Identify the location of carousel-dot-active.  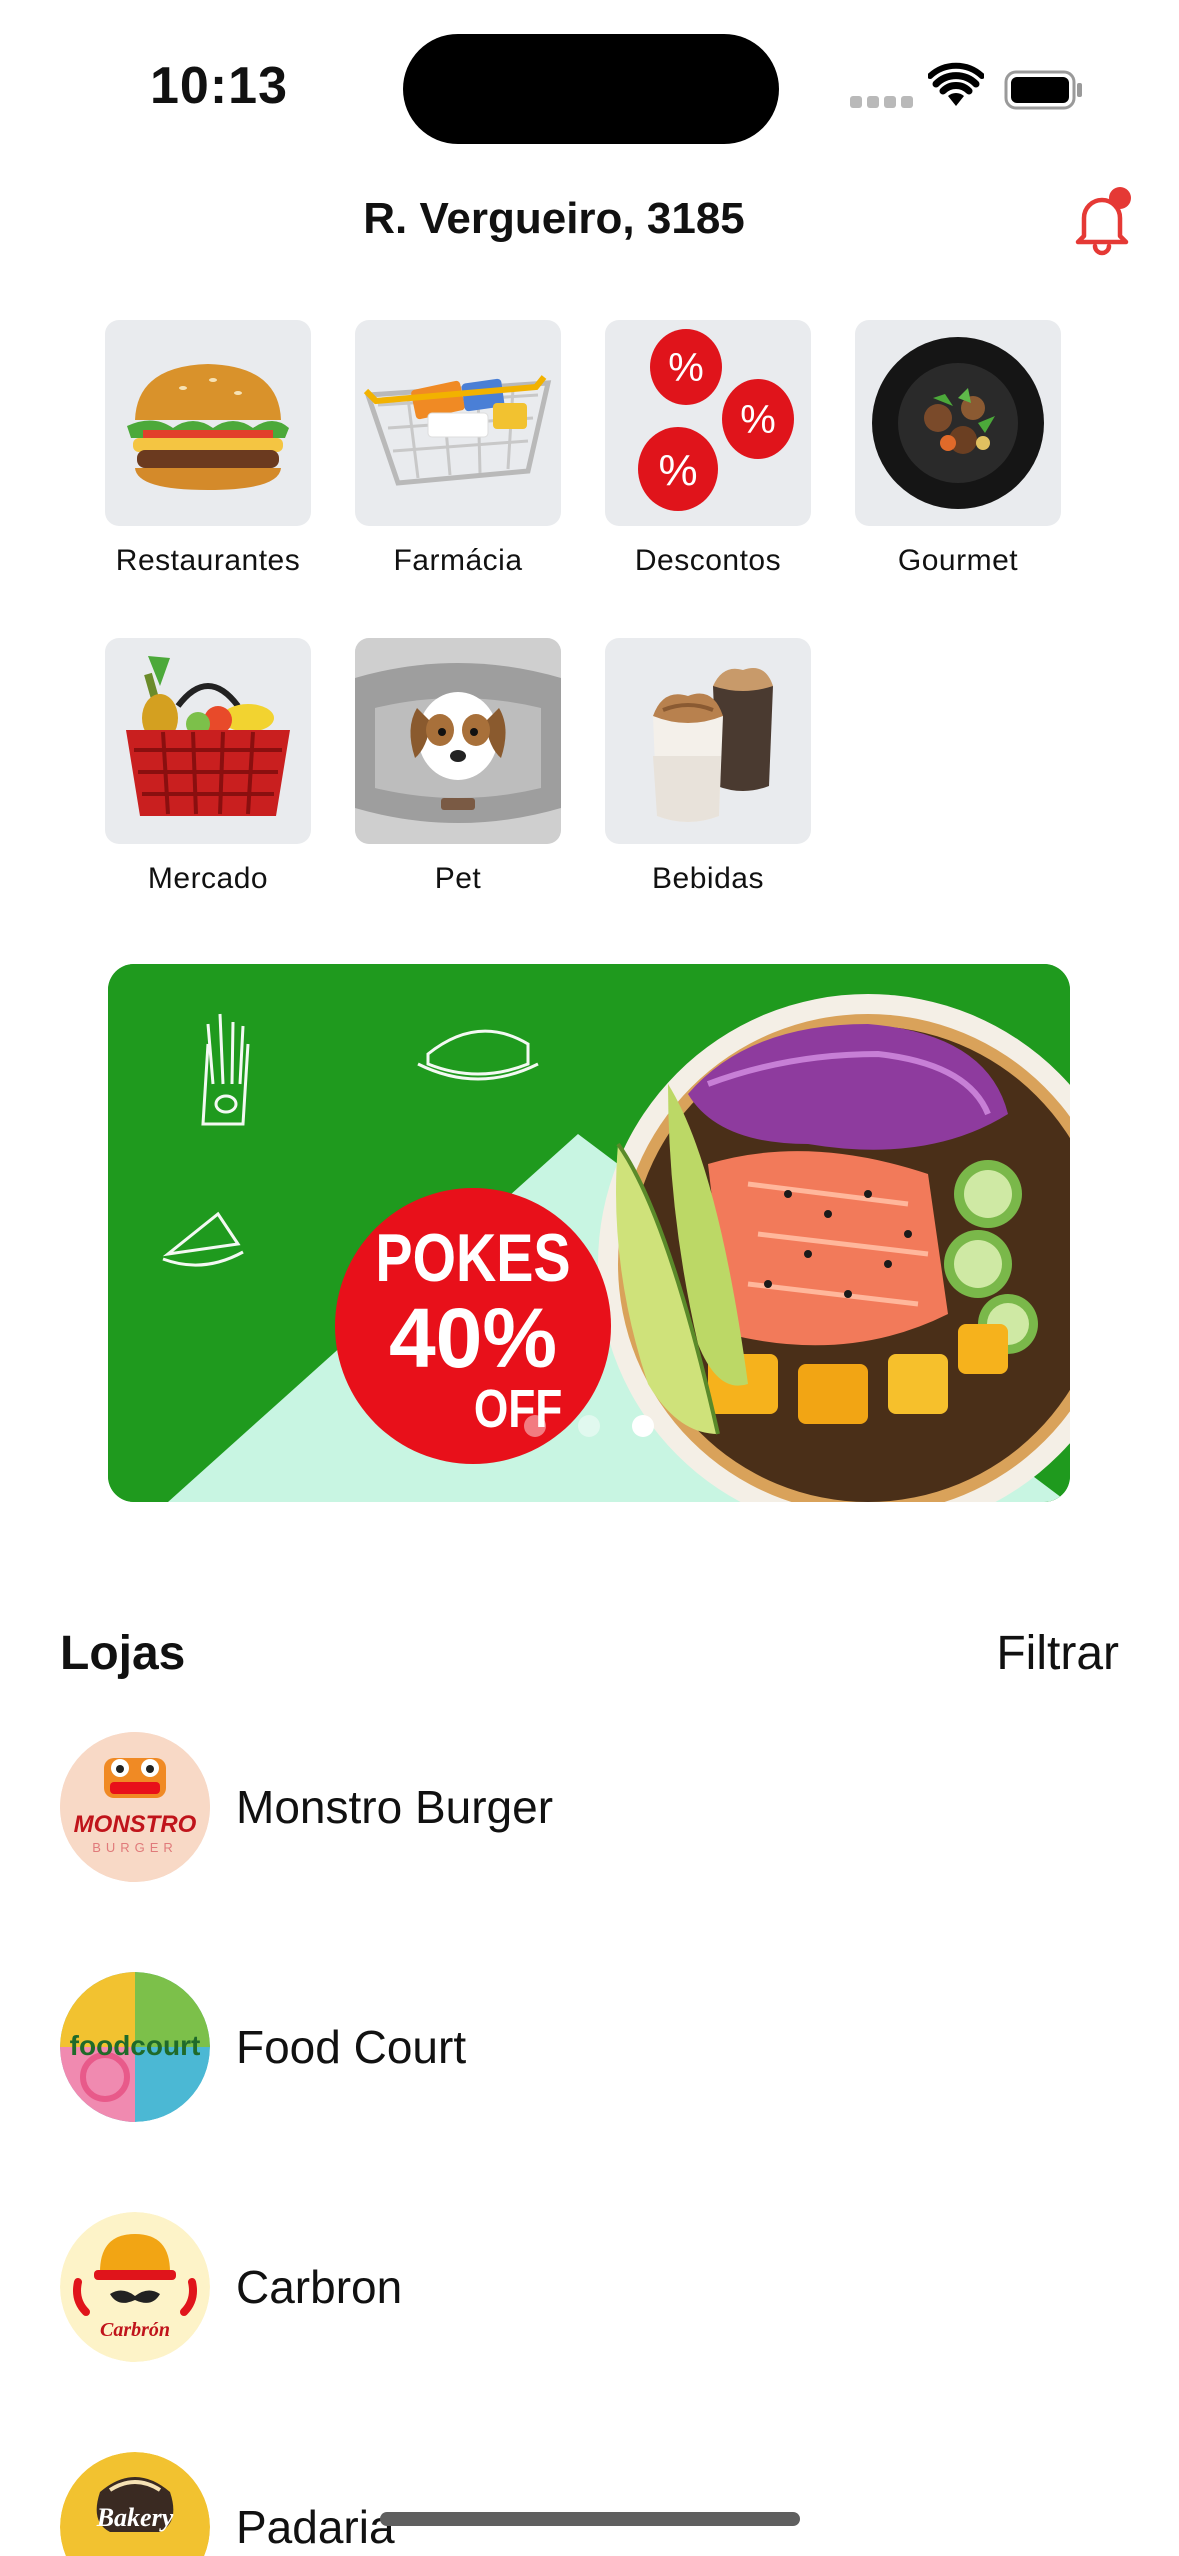
(643, 1426).